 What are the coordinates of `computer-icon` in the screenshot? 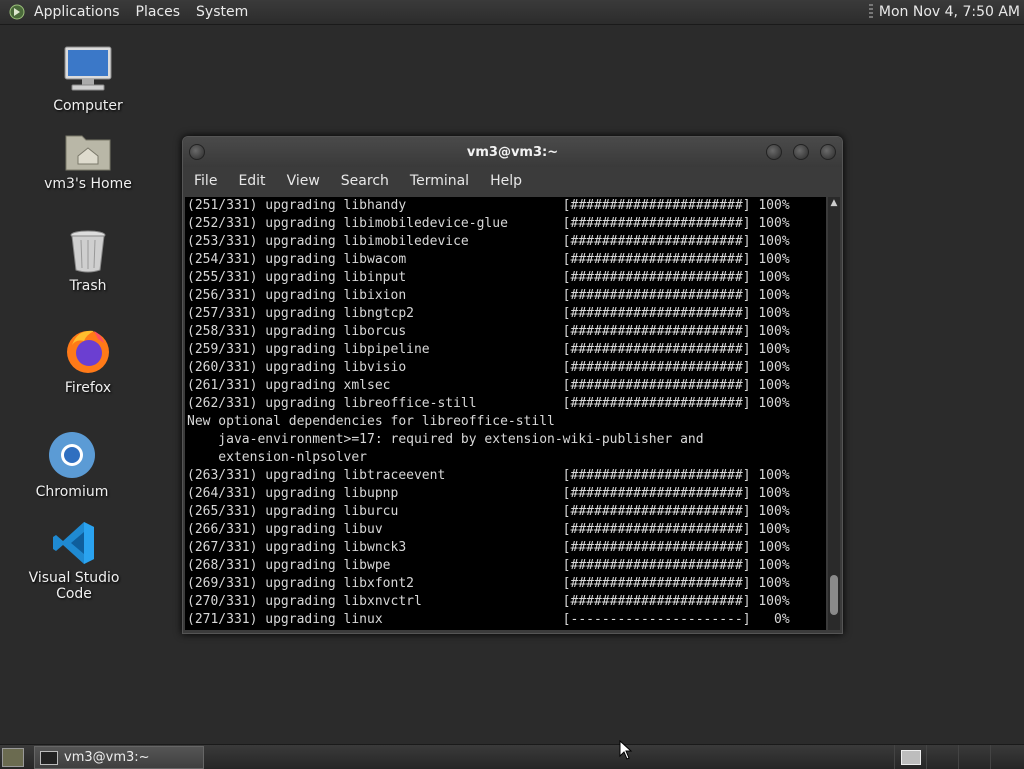 It's located at (88, 68).